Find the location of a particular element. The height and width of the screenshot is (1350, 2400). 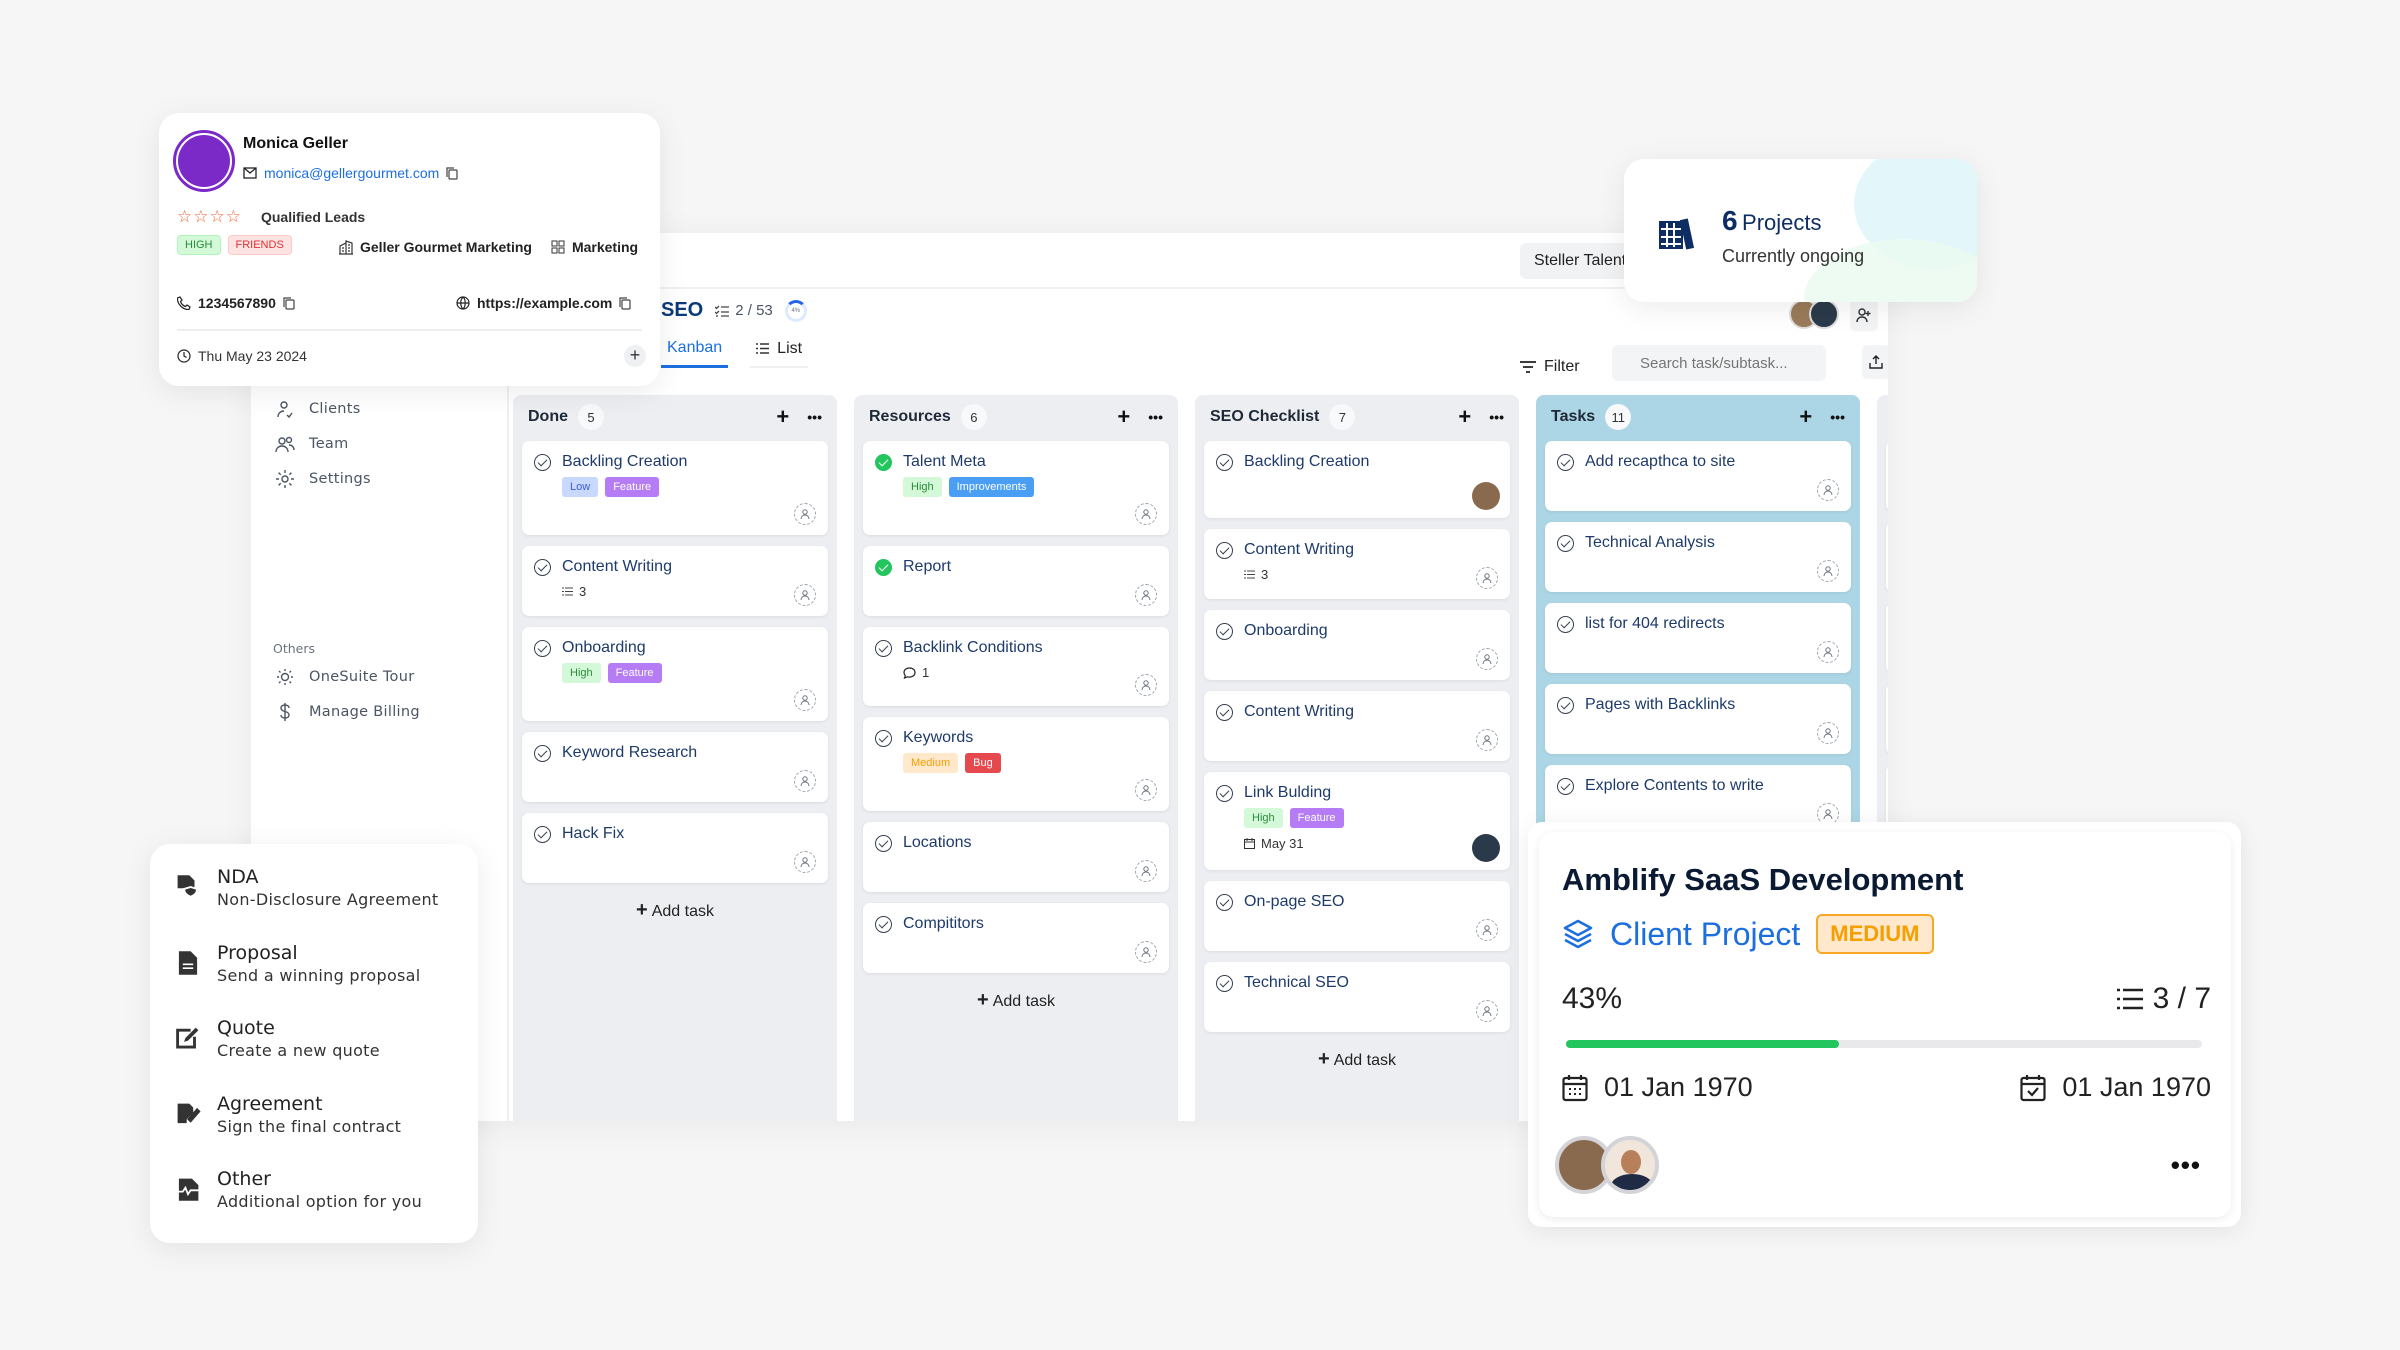

team-avatars is located at coordinates (1814, 314).